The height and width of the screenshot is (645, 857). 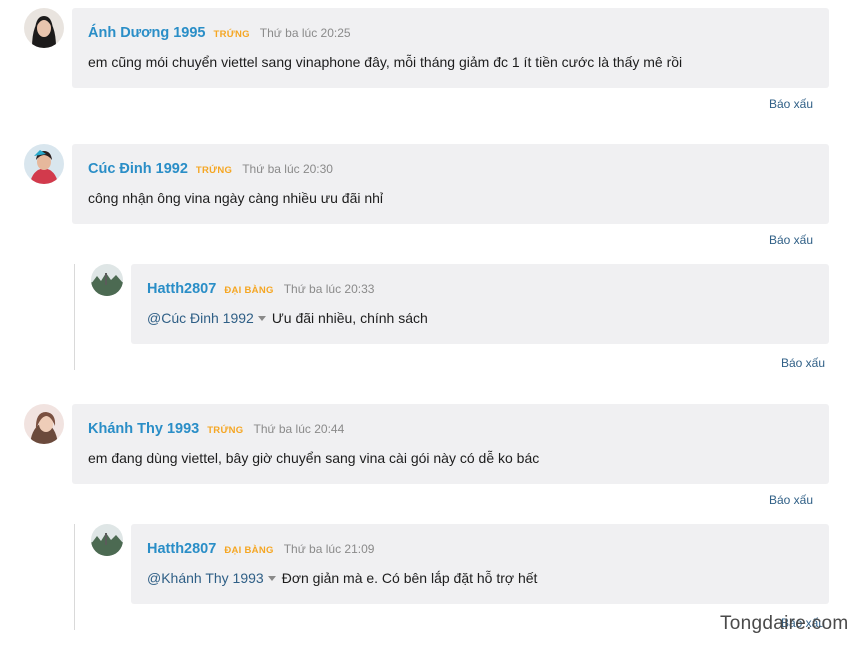 I want to click on timestamp: Thứ ba lúc 20:25, so click(x=305, y=33).